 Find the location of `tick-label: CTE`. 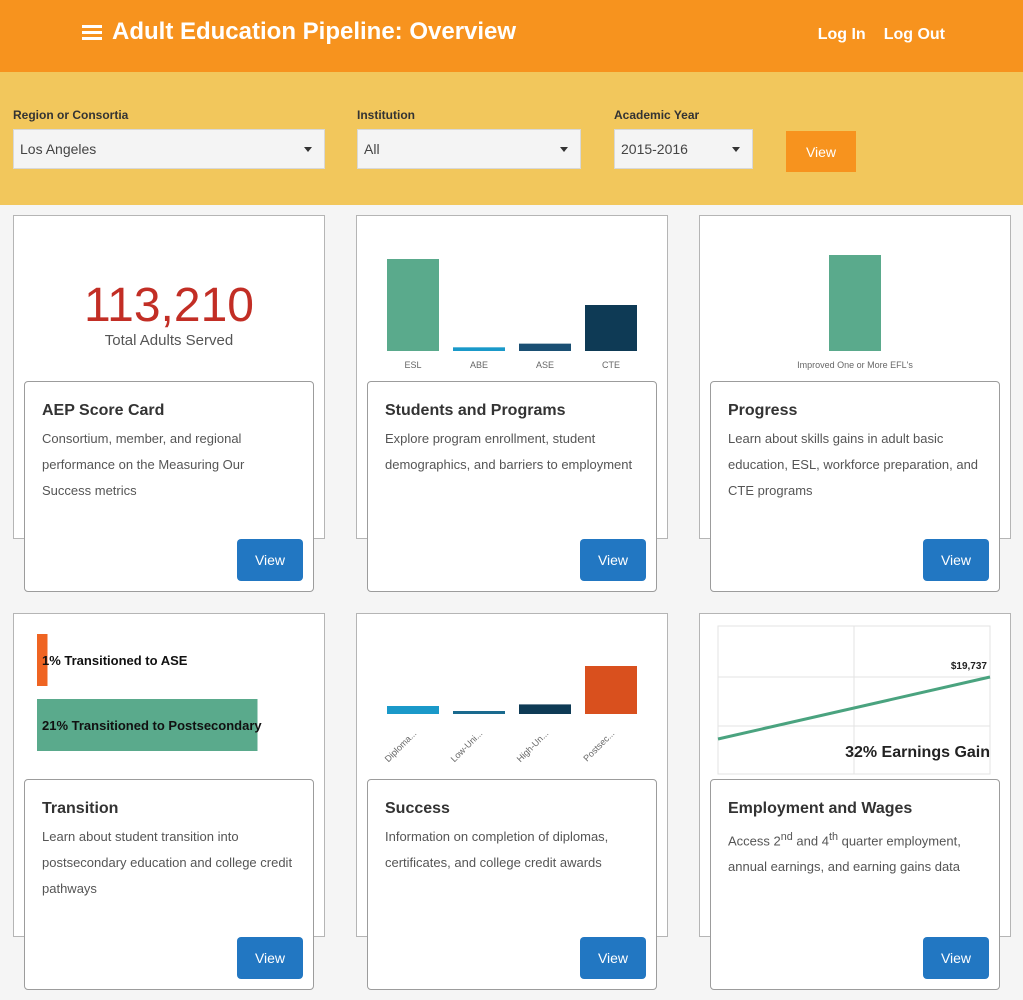

tick-label: CTE is located at coordinates (611, 365).